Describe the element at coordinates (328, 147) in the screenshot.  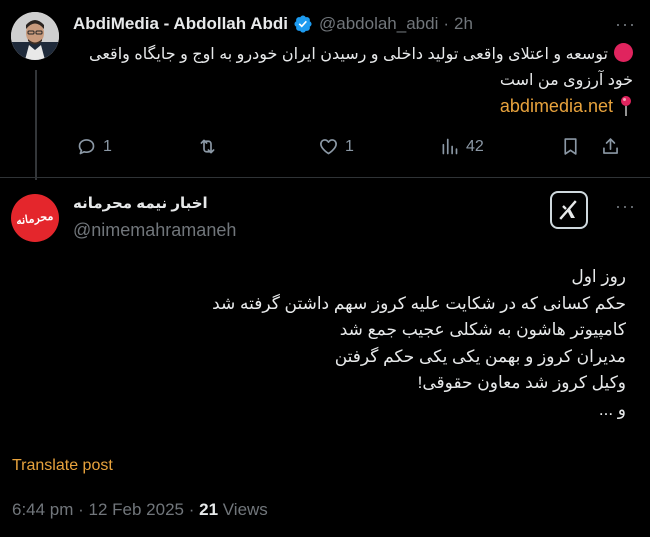
I see `heart-icon` at that location.